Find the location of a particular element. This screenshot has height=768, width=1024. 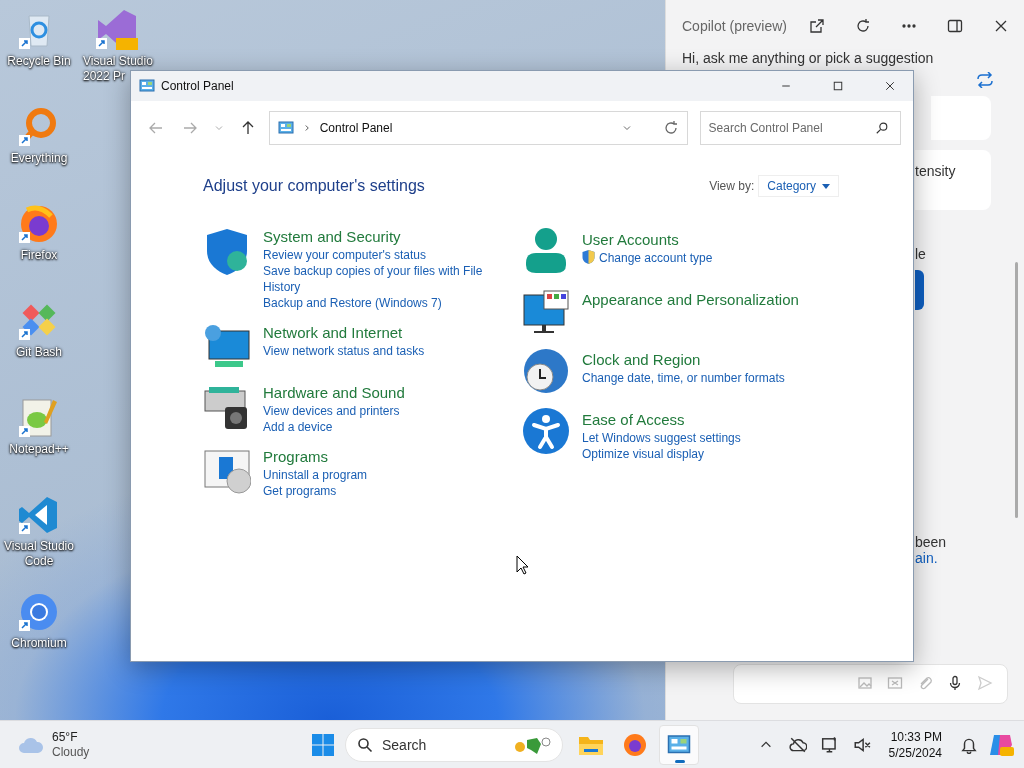

search-field: Search Control Panel is located at coordinates (800, 128).